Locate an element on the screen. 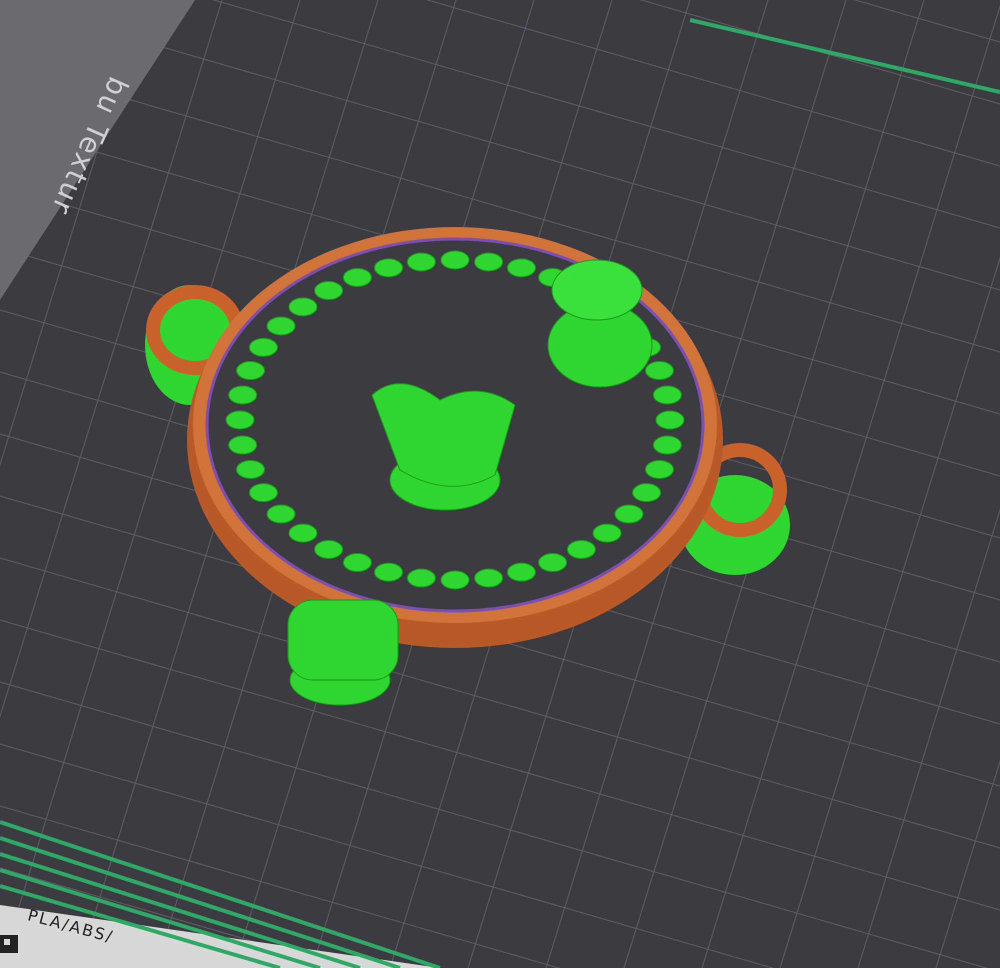 This screenshot has width=1000, height=968. plate-logo-icon is located at coordinates (9, 944).